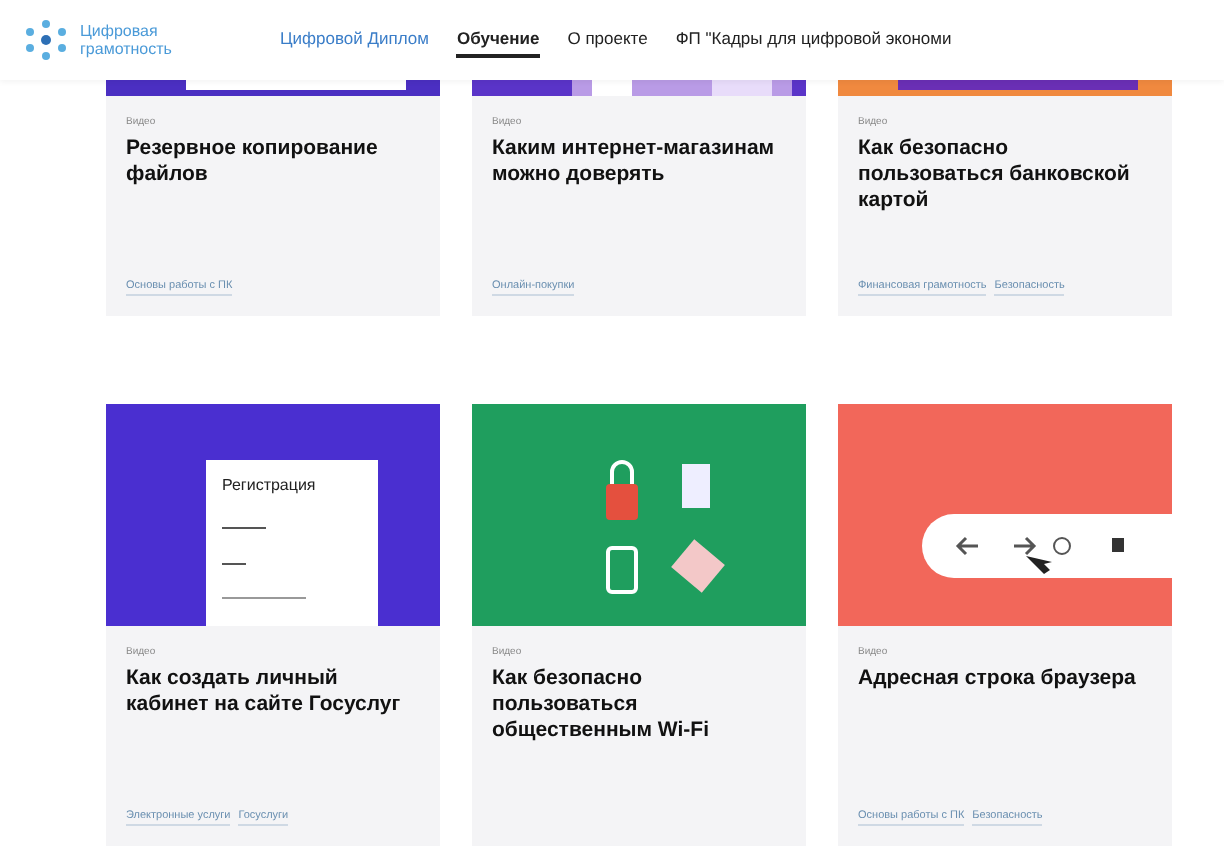  What do you see at coordinates (46, 40) in the screenshot?
I see `logo-icon` at bounding box center [46, 40].